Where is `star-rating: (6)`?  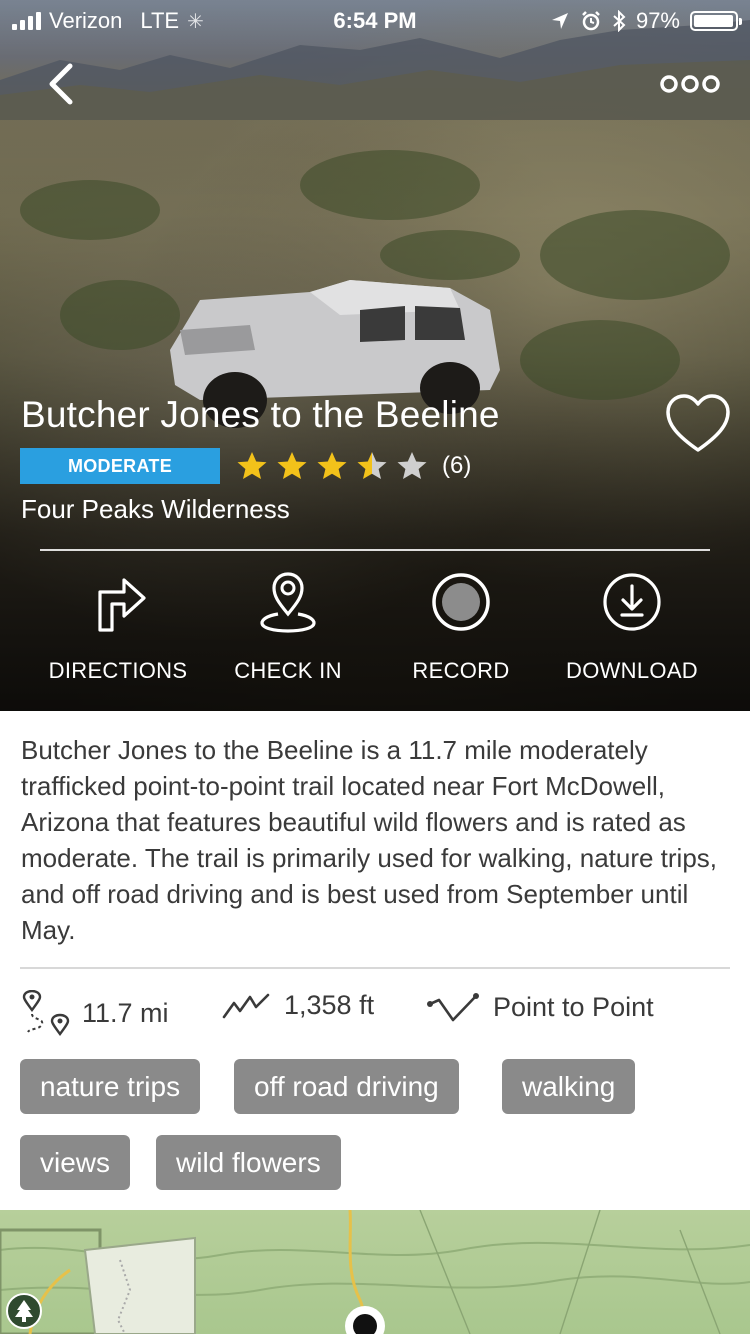 star-rating: (6) is located at coordinates (353, 466).